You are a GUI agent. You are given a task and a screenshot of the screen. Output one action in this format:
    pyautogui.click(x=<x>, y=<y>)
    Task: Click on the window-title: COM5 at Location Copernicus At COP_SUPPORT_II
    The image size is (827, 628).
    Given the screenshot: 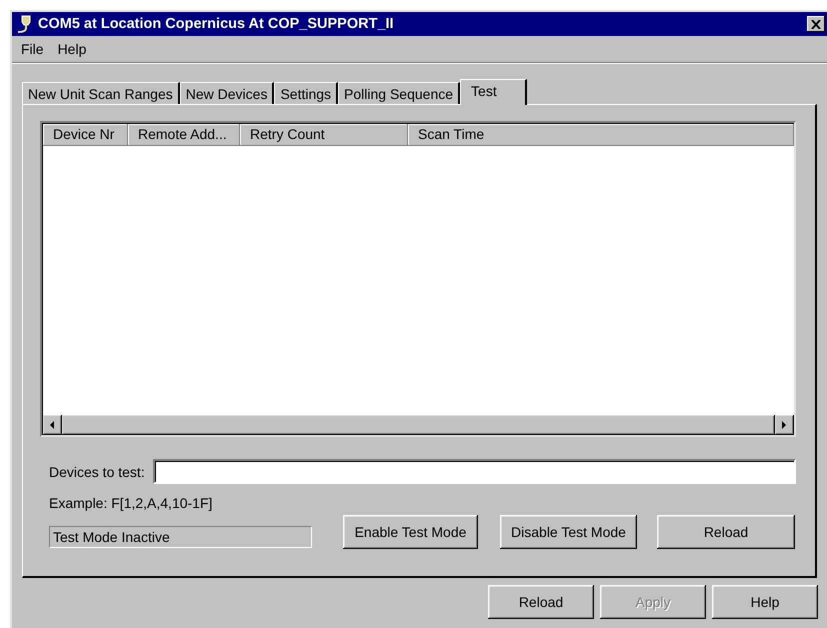 What is the action you would take?
    pyautogui.click(x=216, y=24)
    